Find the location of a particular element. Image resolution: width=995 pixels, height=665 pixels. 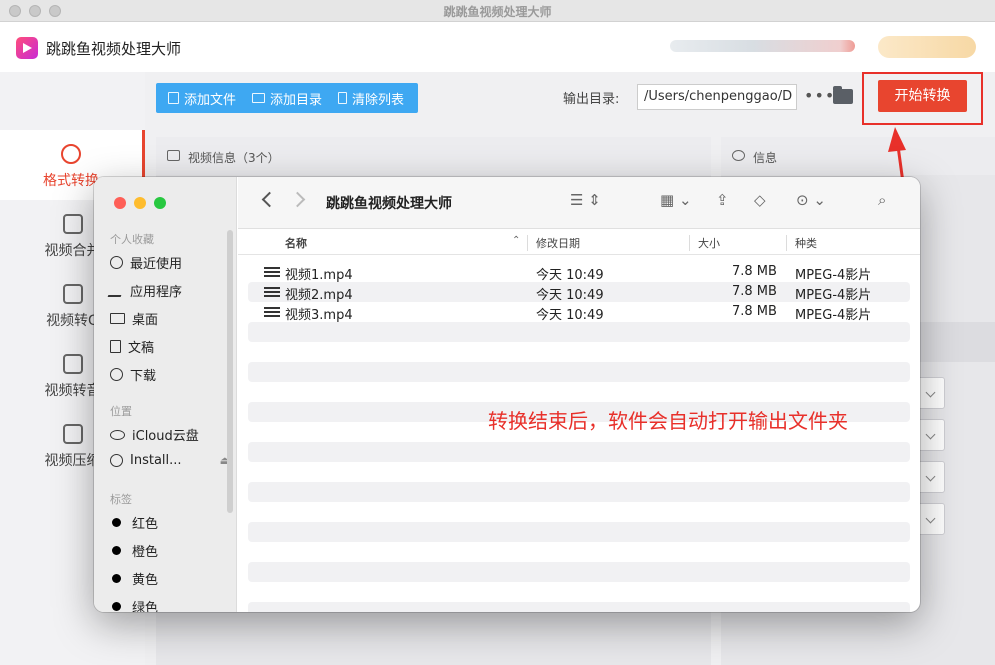

file-row: 视频2.mp4 今天 10:49 7.8 MB MPEG-4影片 is located at coordinates (579, 292).